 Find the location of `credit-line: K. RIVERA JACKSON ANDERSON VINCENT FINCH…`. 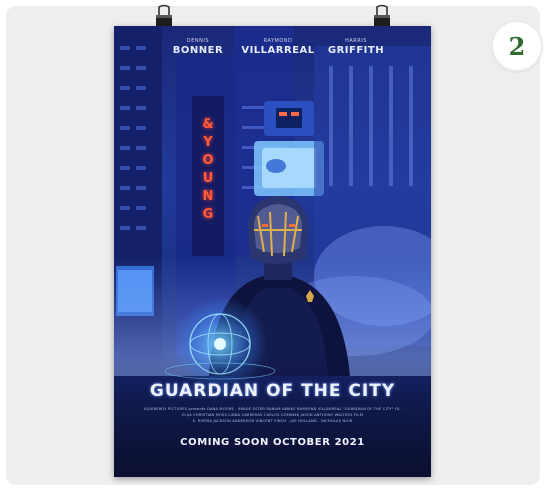

credit-line: K. RIVERA JACKSON ANDERSON VINCENT FINCH… is located at coordinates (272, 421).